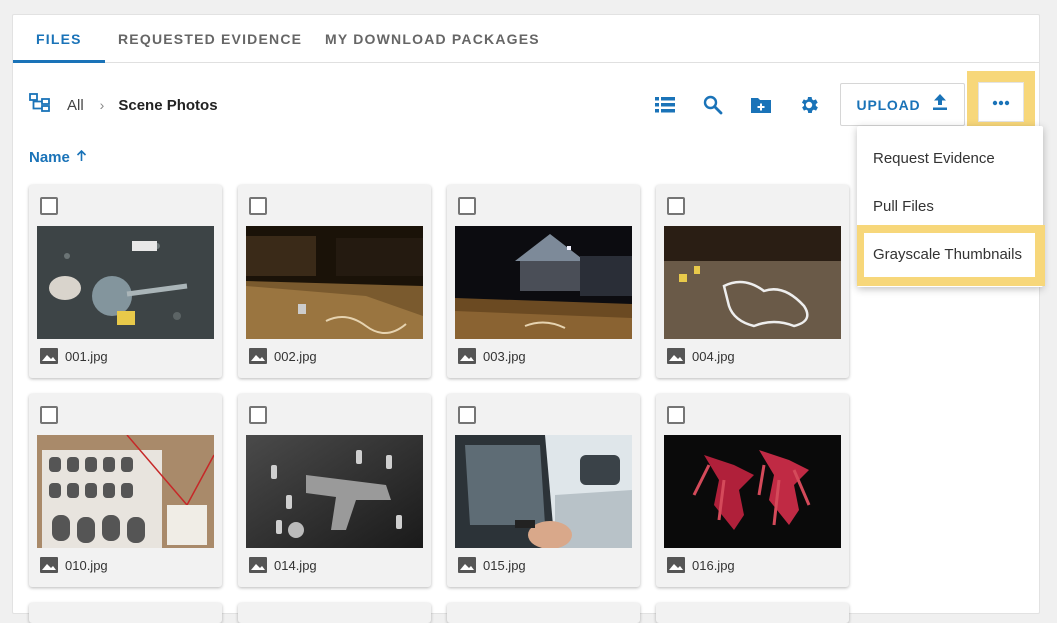 This screenshot has width=1057, height=623. I want to click on more-horizontal-icon, so click(1001, 102).